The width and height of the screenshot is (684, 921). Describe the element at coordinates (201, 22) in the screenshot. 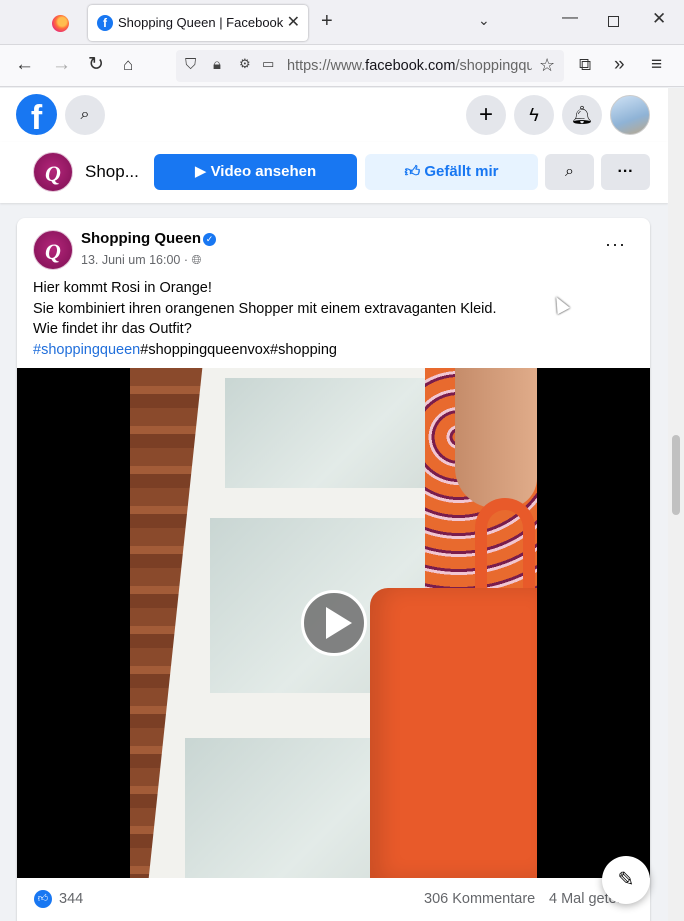

I see `tab-title: Shopping Queen | Facebook` at that location.